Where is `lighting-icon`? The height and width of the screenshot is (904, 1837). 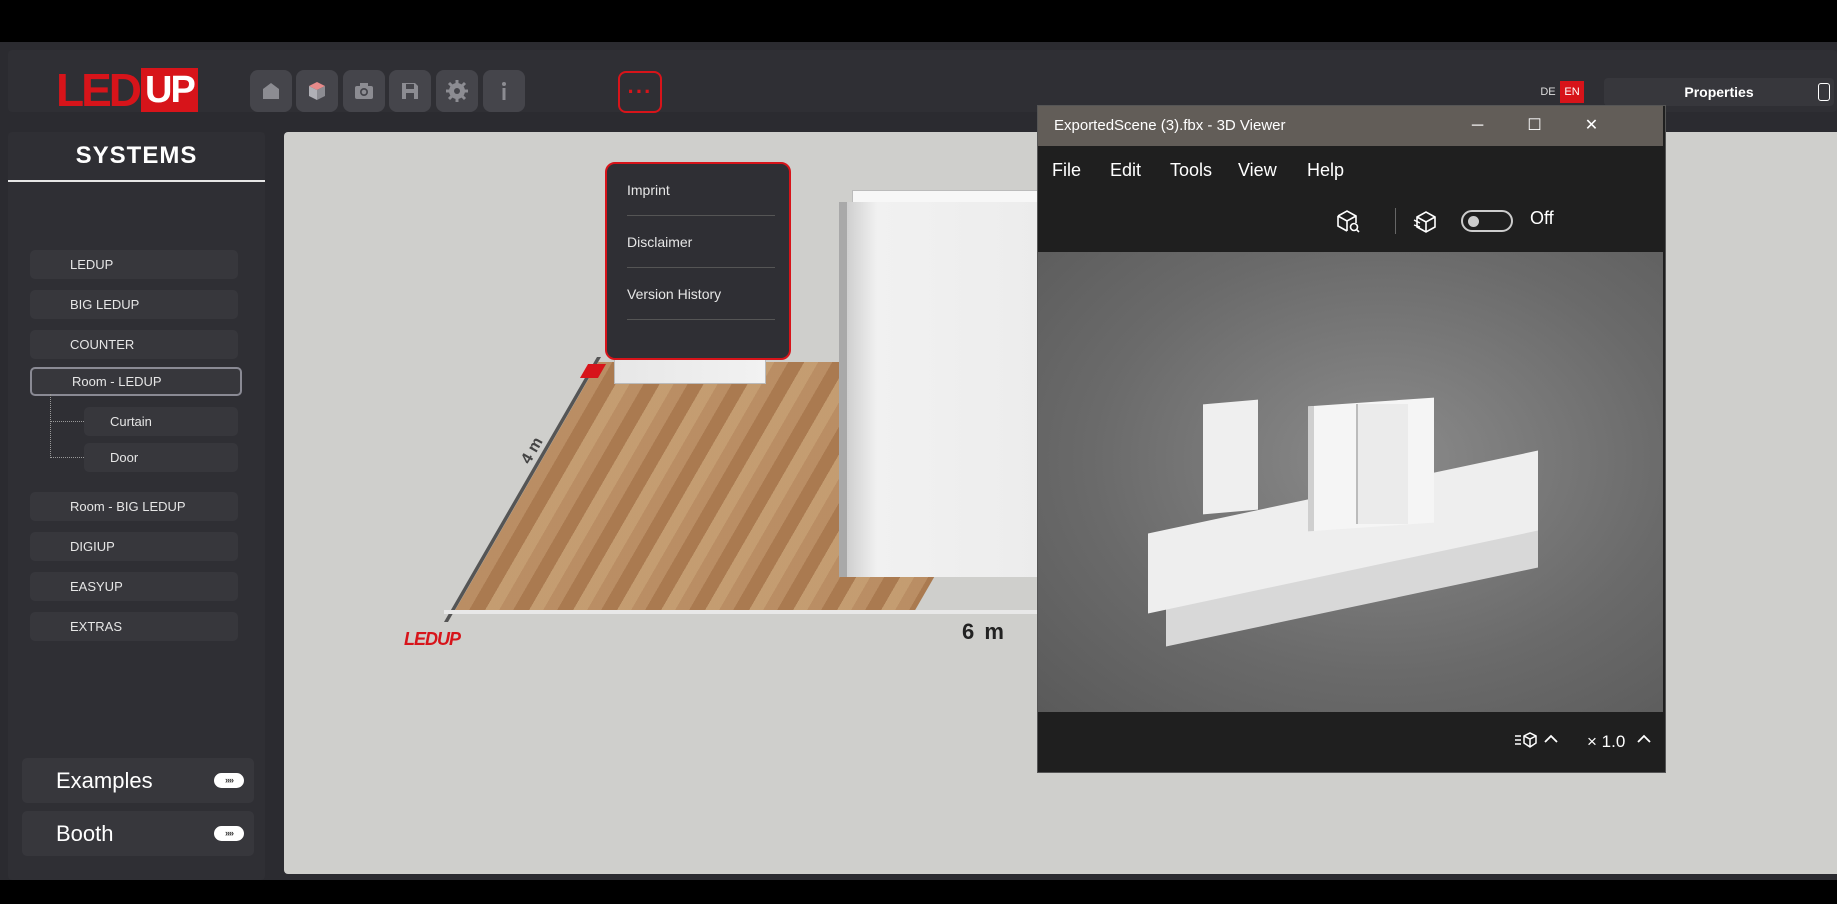 lighting-icon is located at coordinates (1425, 221).